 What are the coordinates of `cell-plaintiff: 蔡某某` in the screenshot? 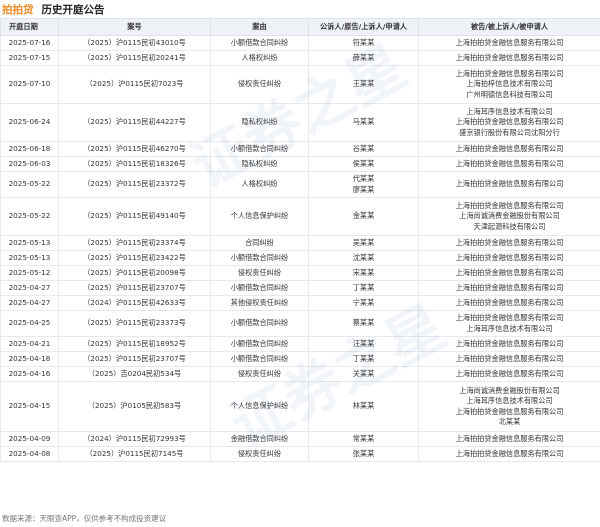 It's located at (363, 323).